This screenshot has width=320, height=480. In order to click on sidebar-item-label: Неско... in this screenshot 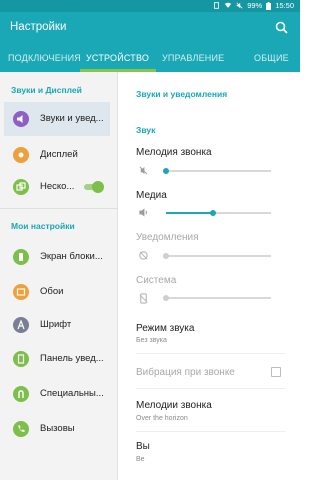, I will do `click(57, 186)`.